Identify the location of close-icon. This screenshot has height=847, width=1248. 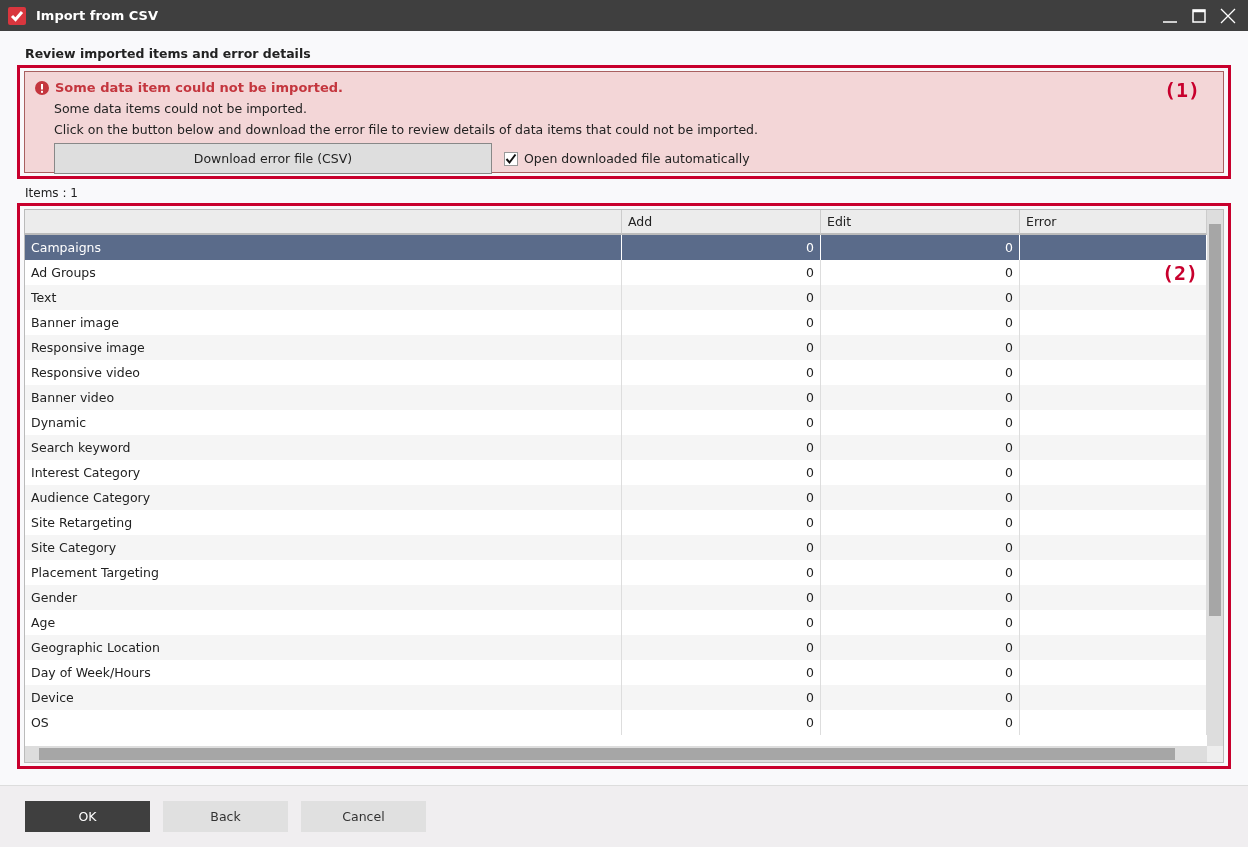
(1228, 15).